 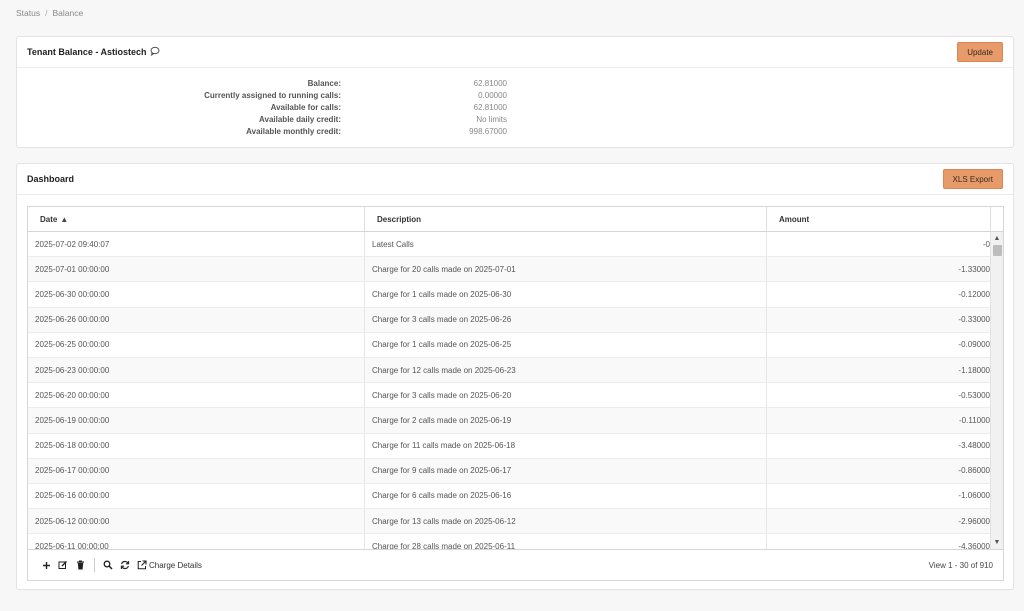 What do you see at coordinates (996, 391) in the screenshot?
I see `vertical-scrollbar: ▲ ▼` at bounding box center [996, 391].